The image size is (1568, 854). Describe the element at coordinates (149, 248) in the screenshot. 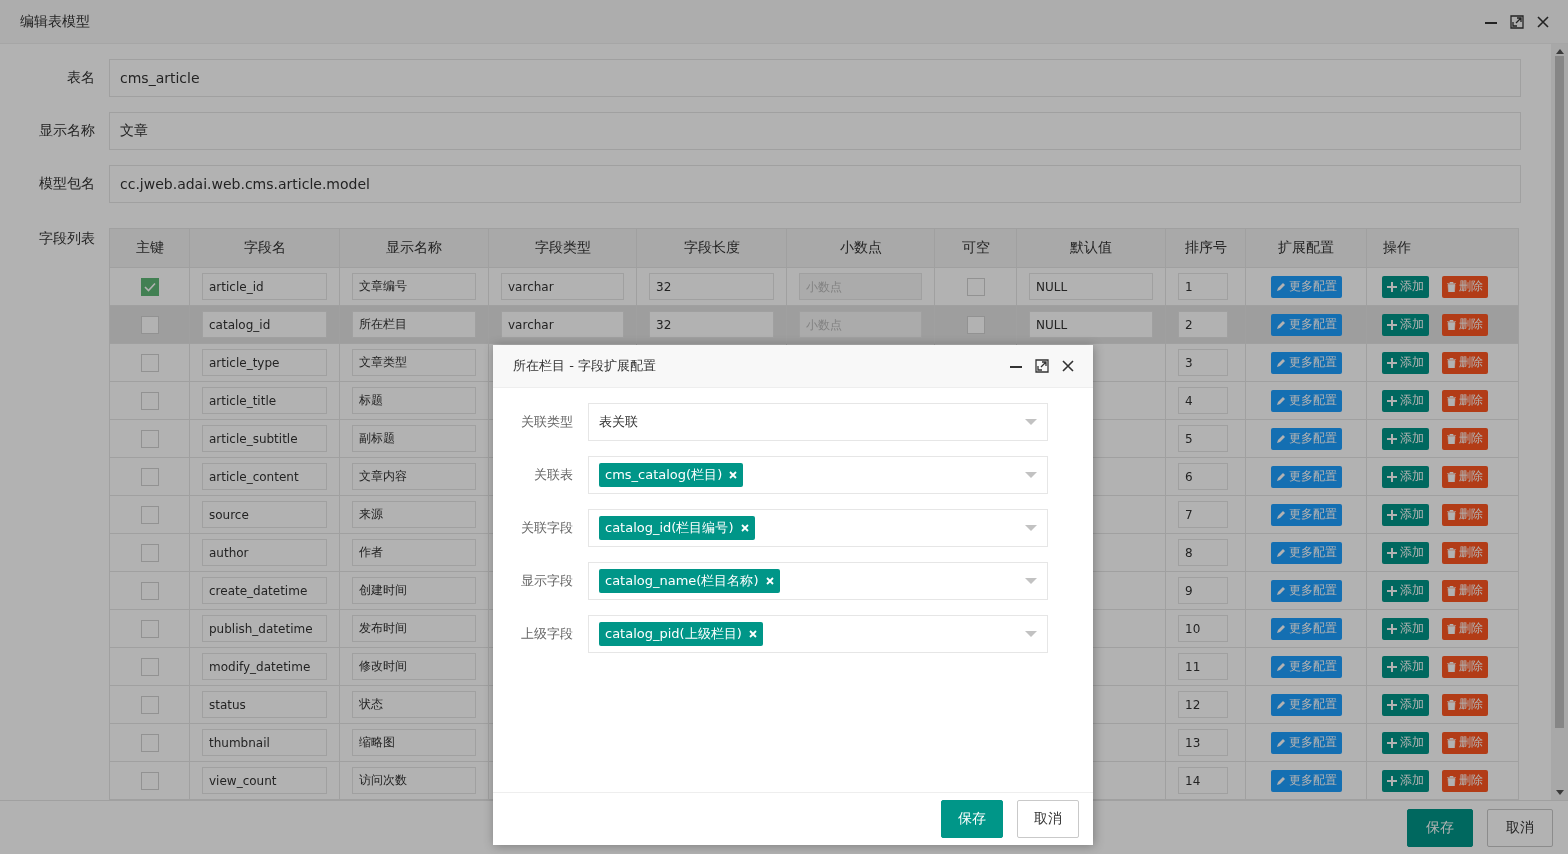

I see `column-header: 主键` at that location.